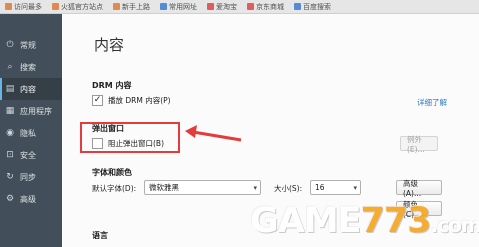  I want to click on switch-icon: ⏻, so click(10, 44).